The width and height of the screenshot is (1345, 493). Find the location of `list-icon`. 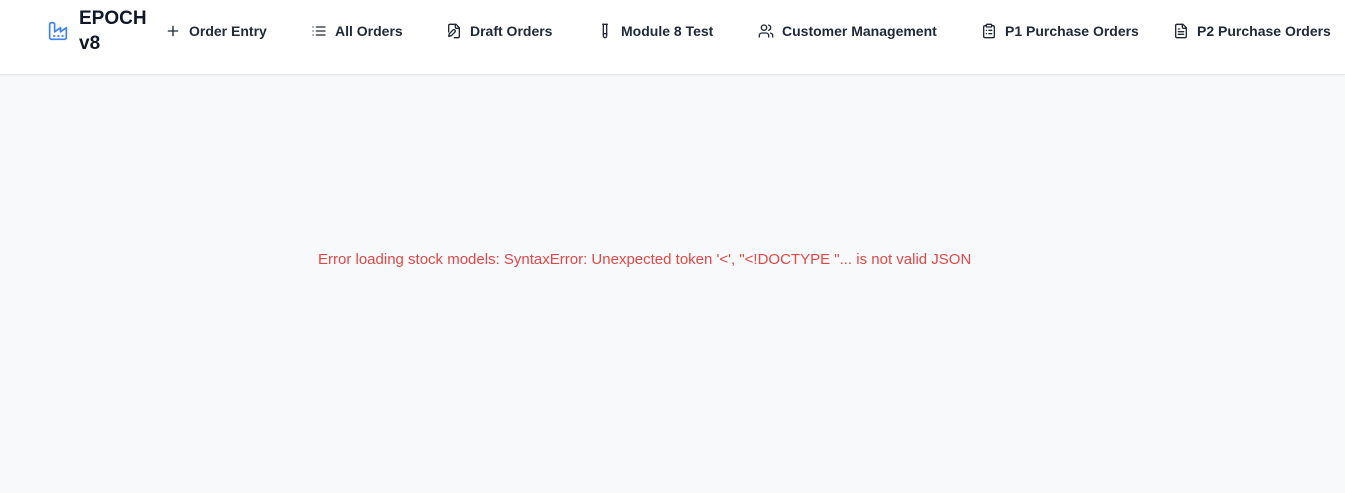

list-icon is located at coordinates (319, 31).